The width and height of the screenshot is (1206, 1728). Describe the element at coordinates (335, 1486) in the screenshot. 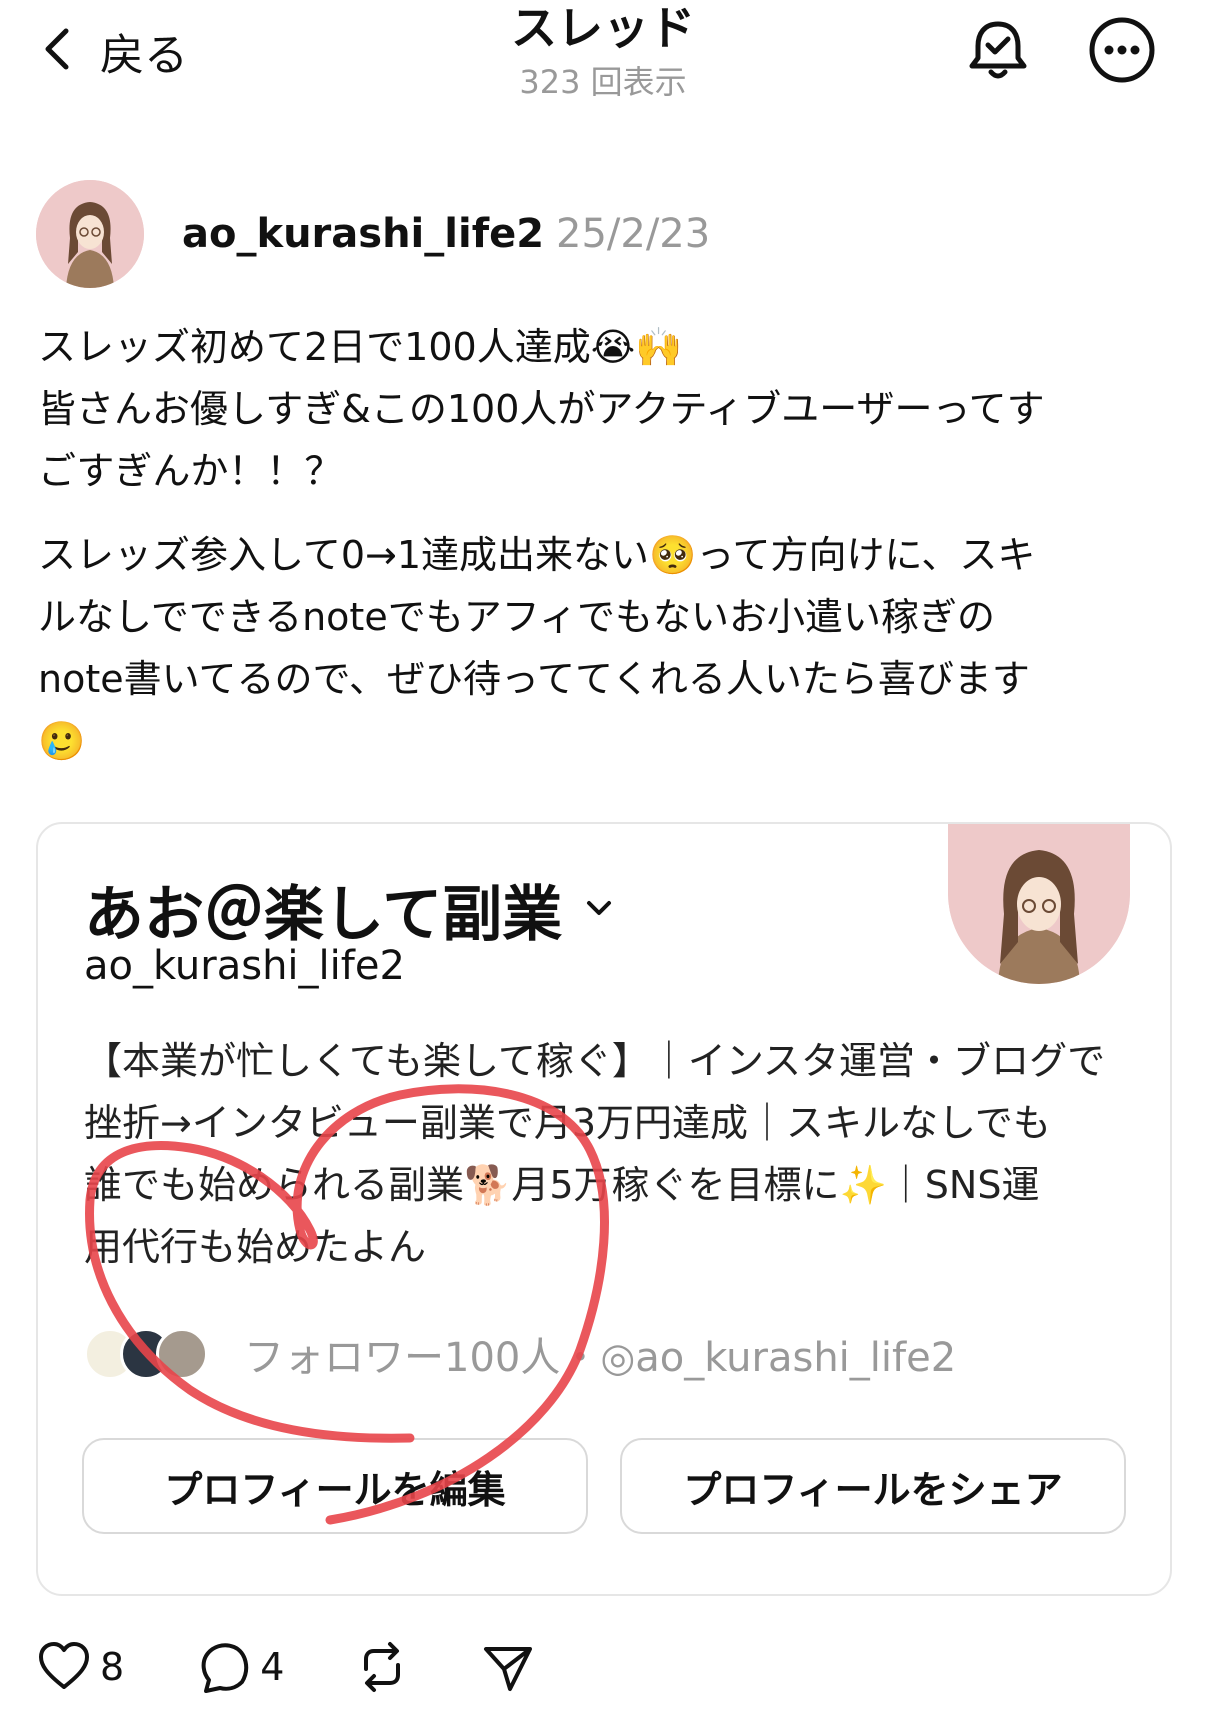

I see `edit-profile-button: プロフィールを編集` at that location.